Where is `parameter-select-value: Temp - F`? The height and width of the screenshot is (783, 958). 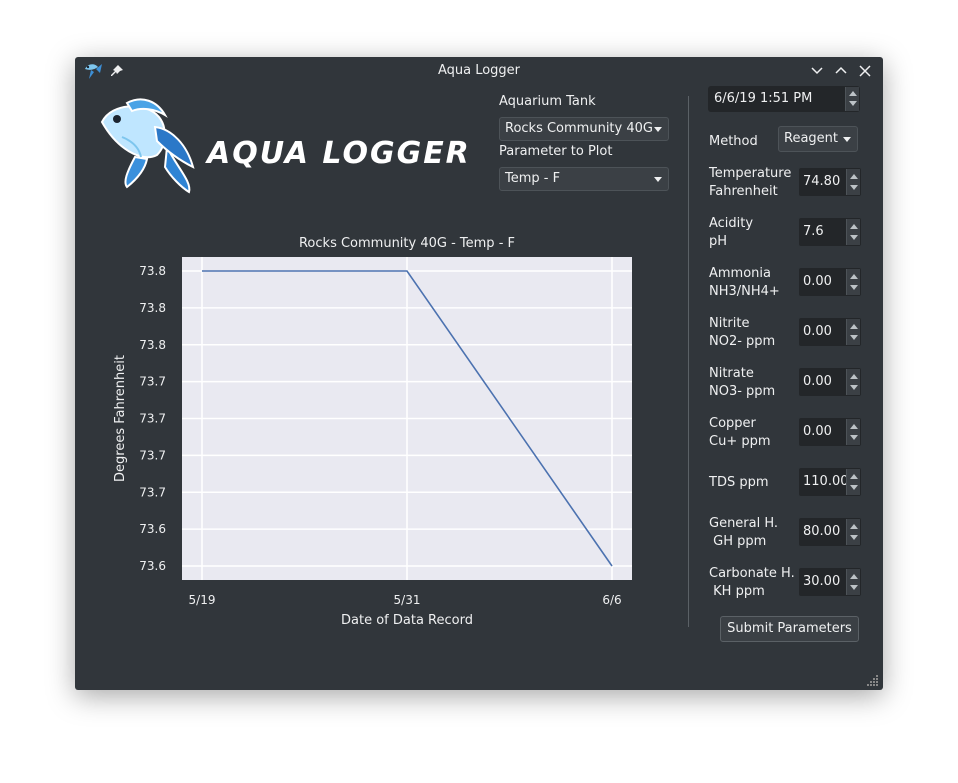
parameter-select-value: Temp - F is located at coordinates (533, 178).